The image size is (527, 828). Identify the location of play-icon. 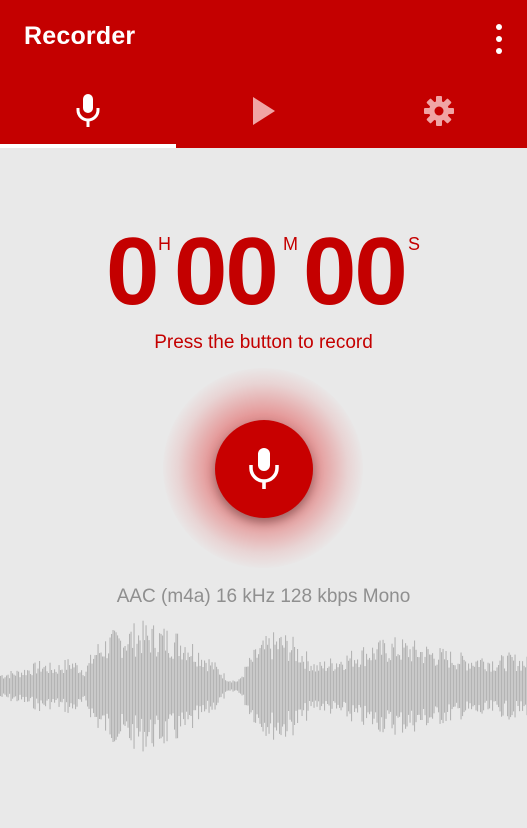
(263, 111).